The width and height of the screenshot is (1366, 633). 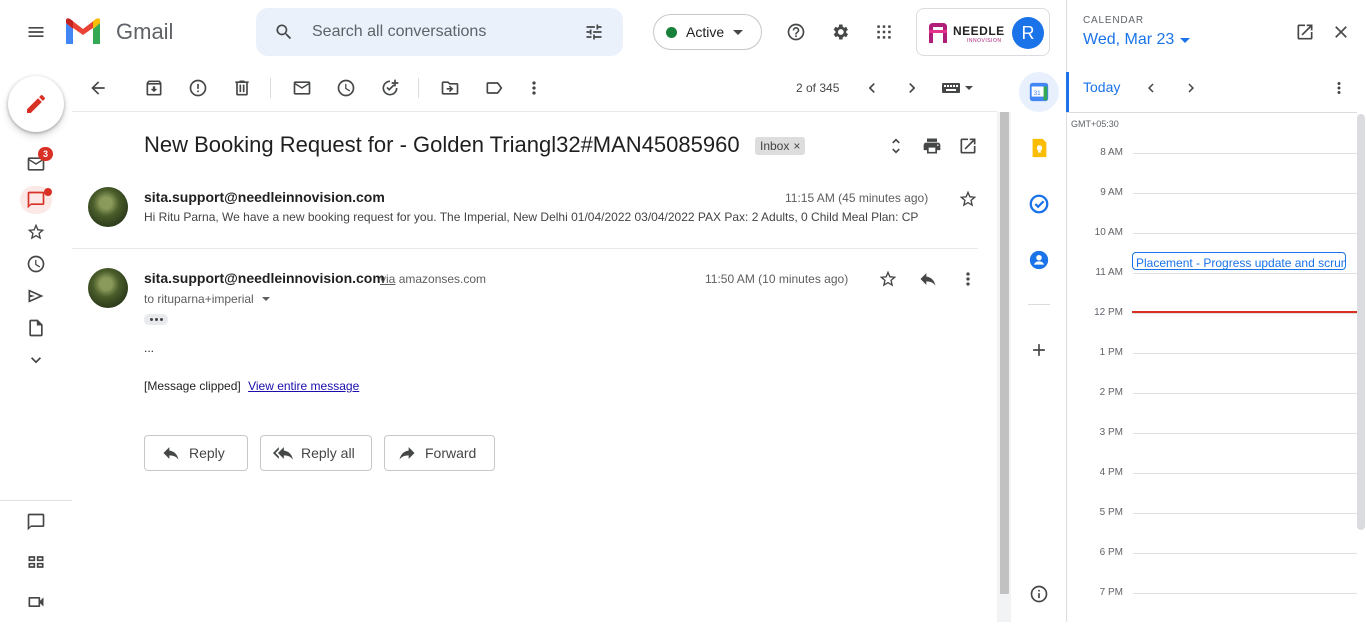 I want to click on search-bar, so click(x=439, y=32).